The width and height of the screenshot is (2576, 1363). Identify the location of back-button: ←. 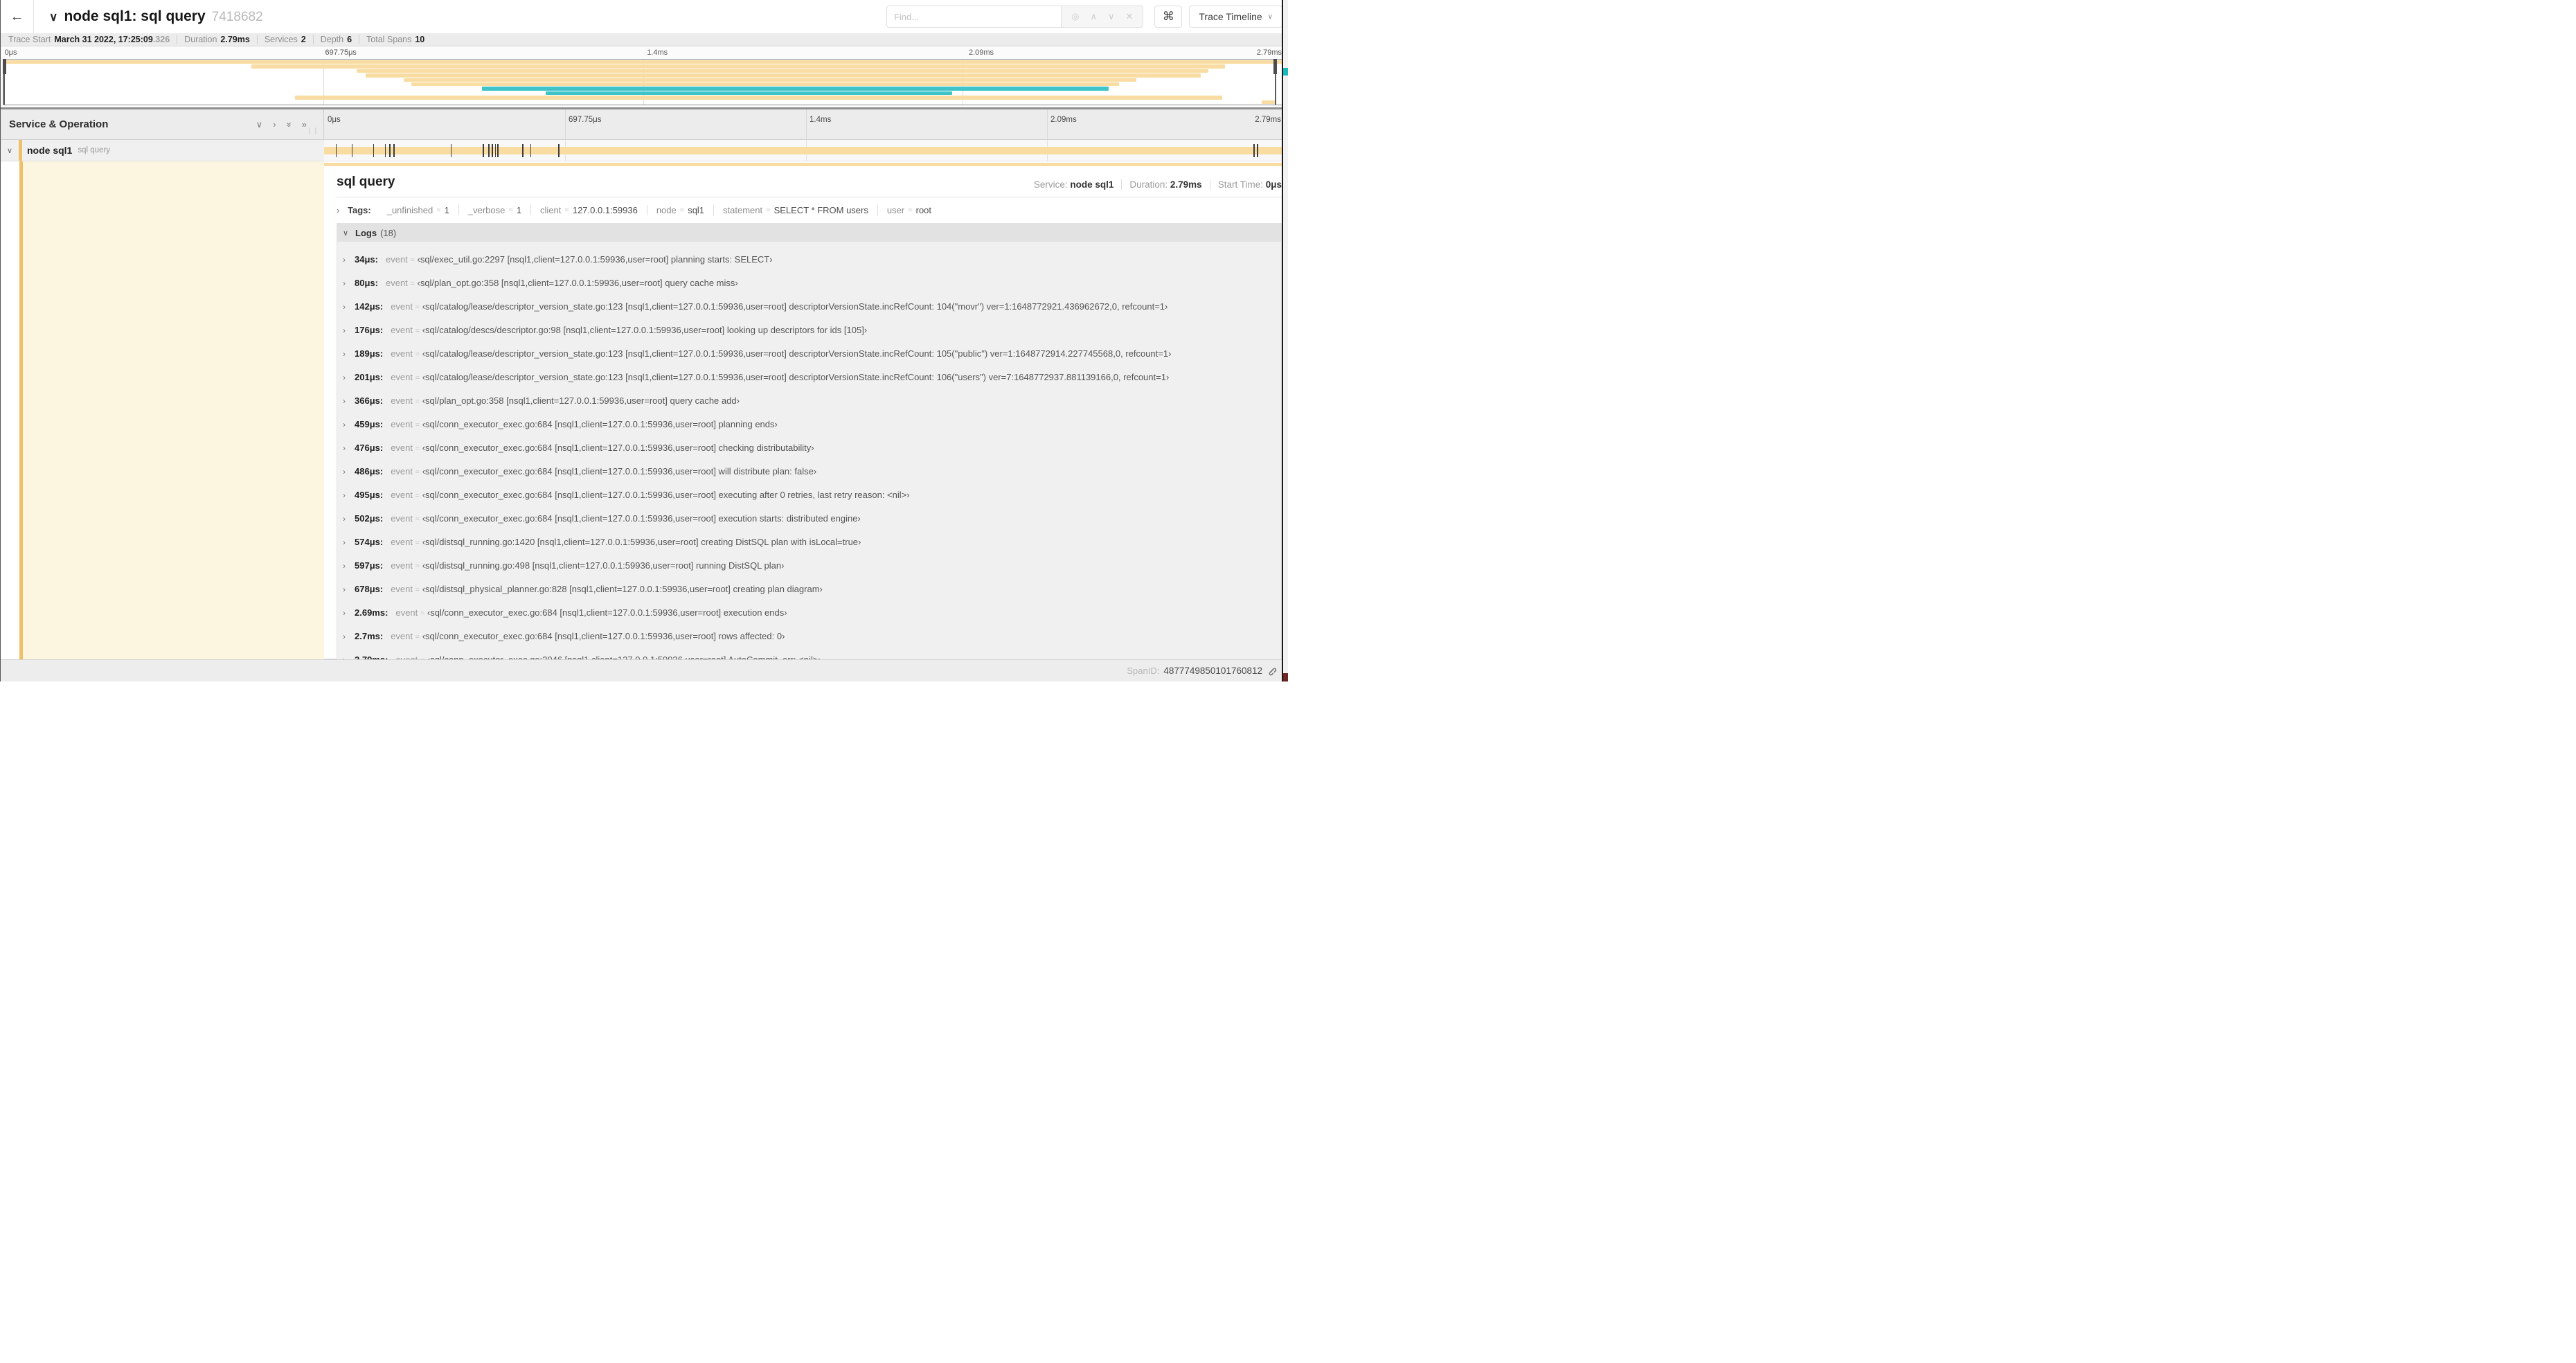
(17, 16).